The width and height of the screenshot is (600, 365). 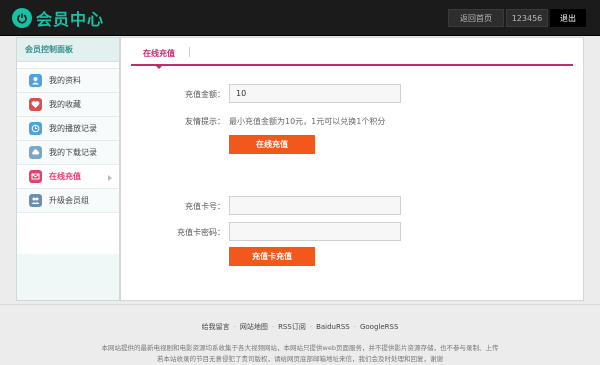 I want to click on envelope-icon, so click(x=35, y=176).